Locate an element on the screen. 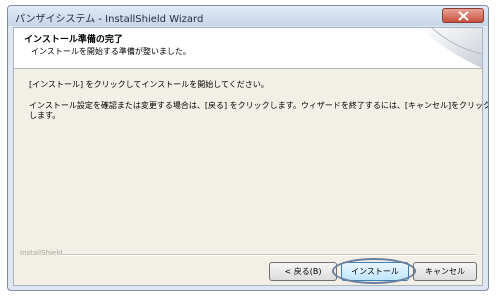  close-icon is located at coordinates (463, 16).